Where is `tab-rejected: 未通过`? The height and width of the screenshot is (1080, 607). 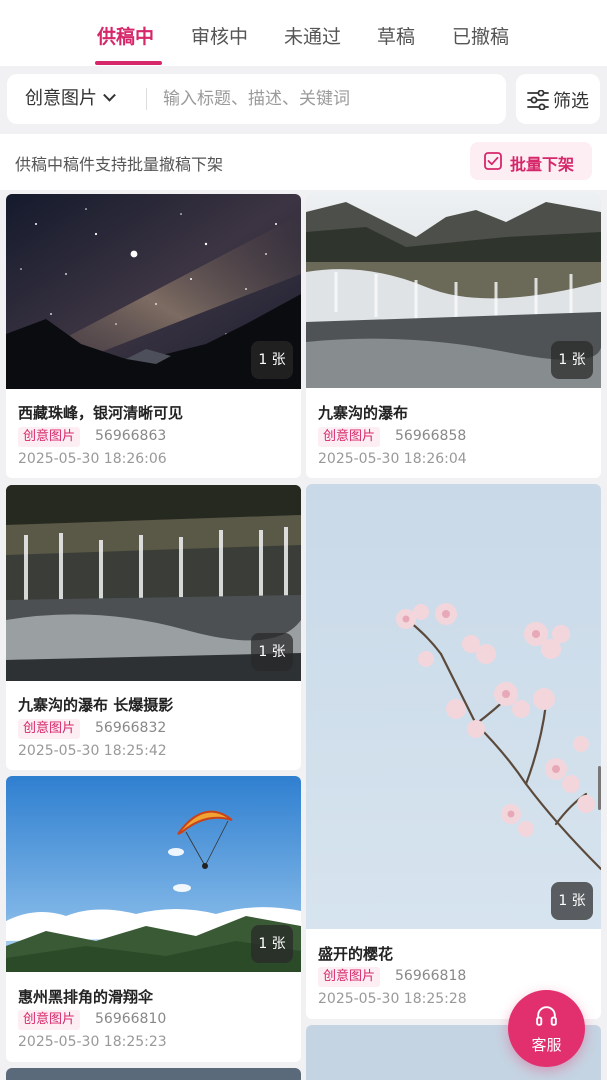 tab-rejected: 未通过 is located at coordinates (312, 44).